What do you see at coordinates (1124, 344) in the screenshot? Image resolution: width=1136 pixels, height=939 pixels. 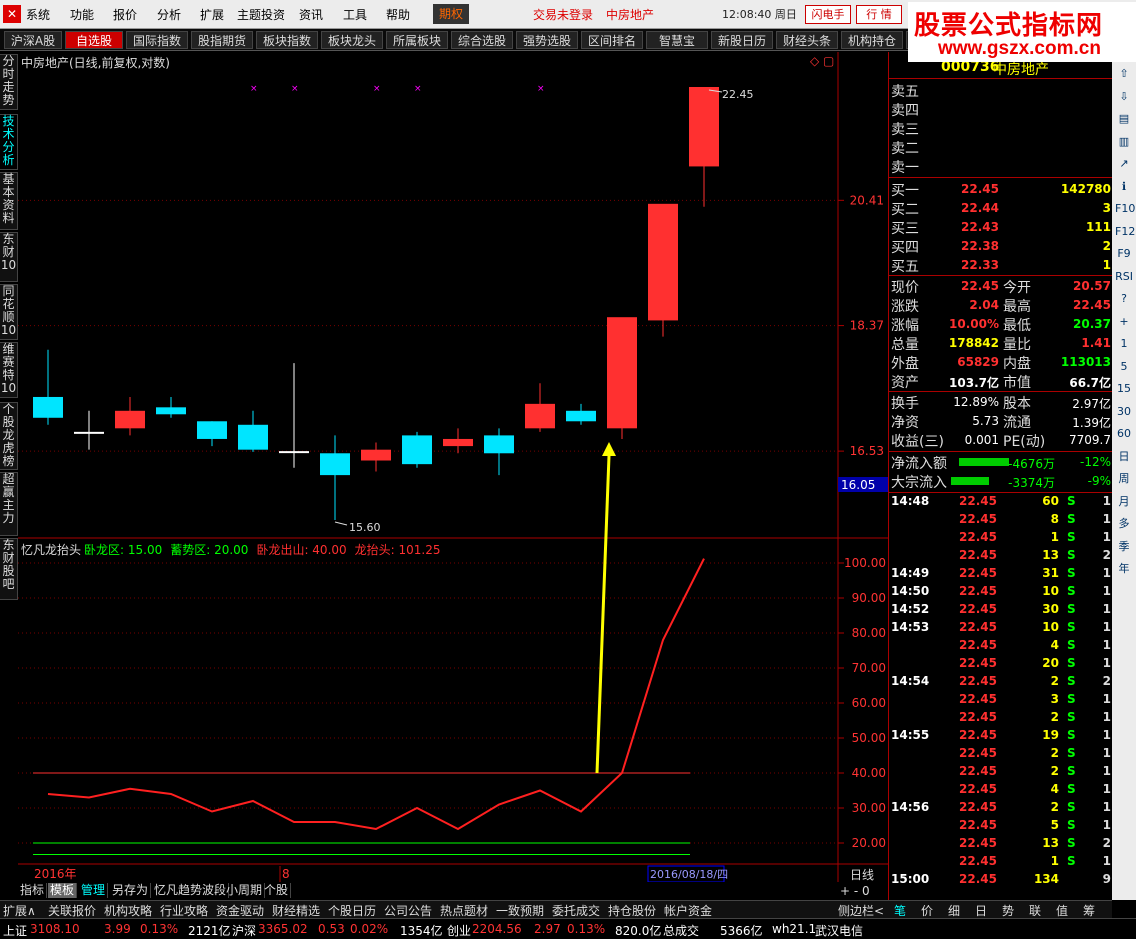 I see `tool-12: 1` at bounding box center [1124, 344].